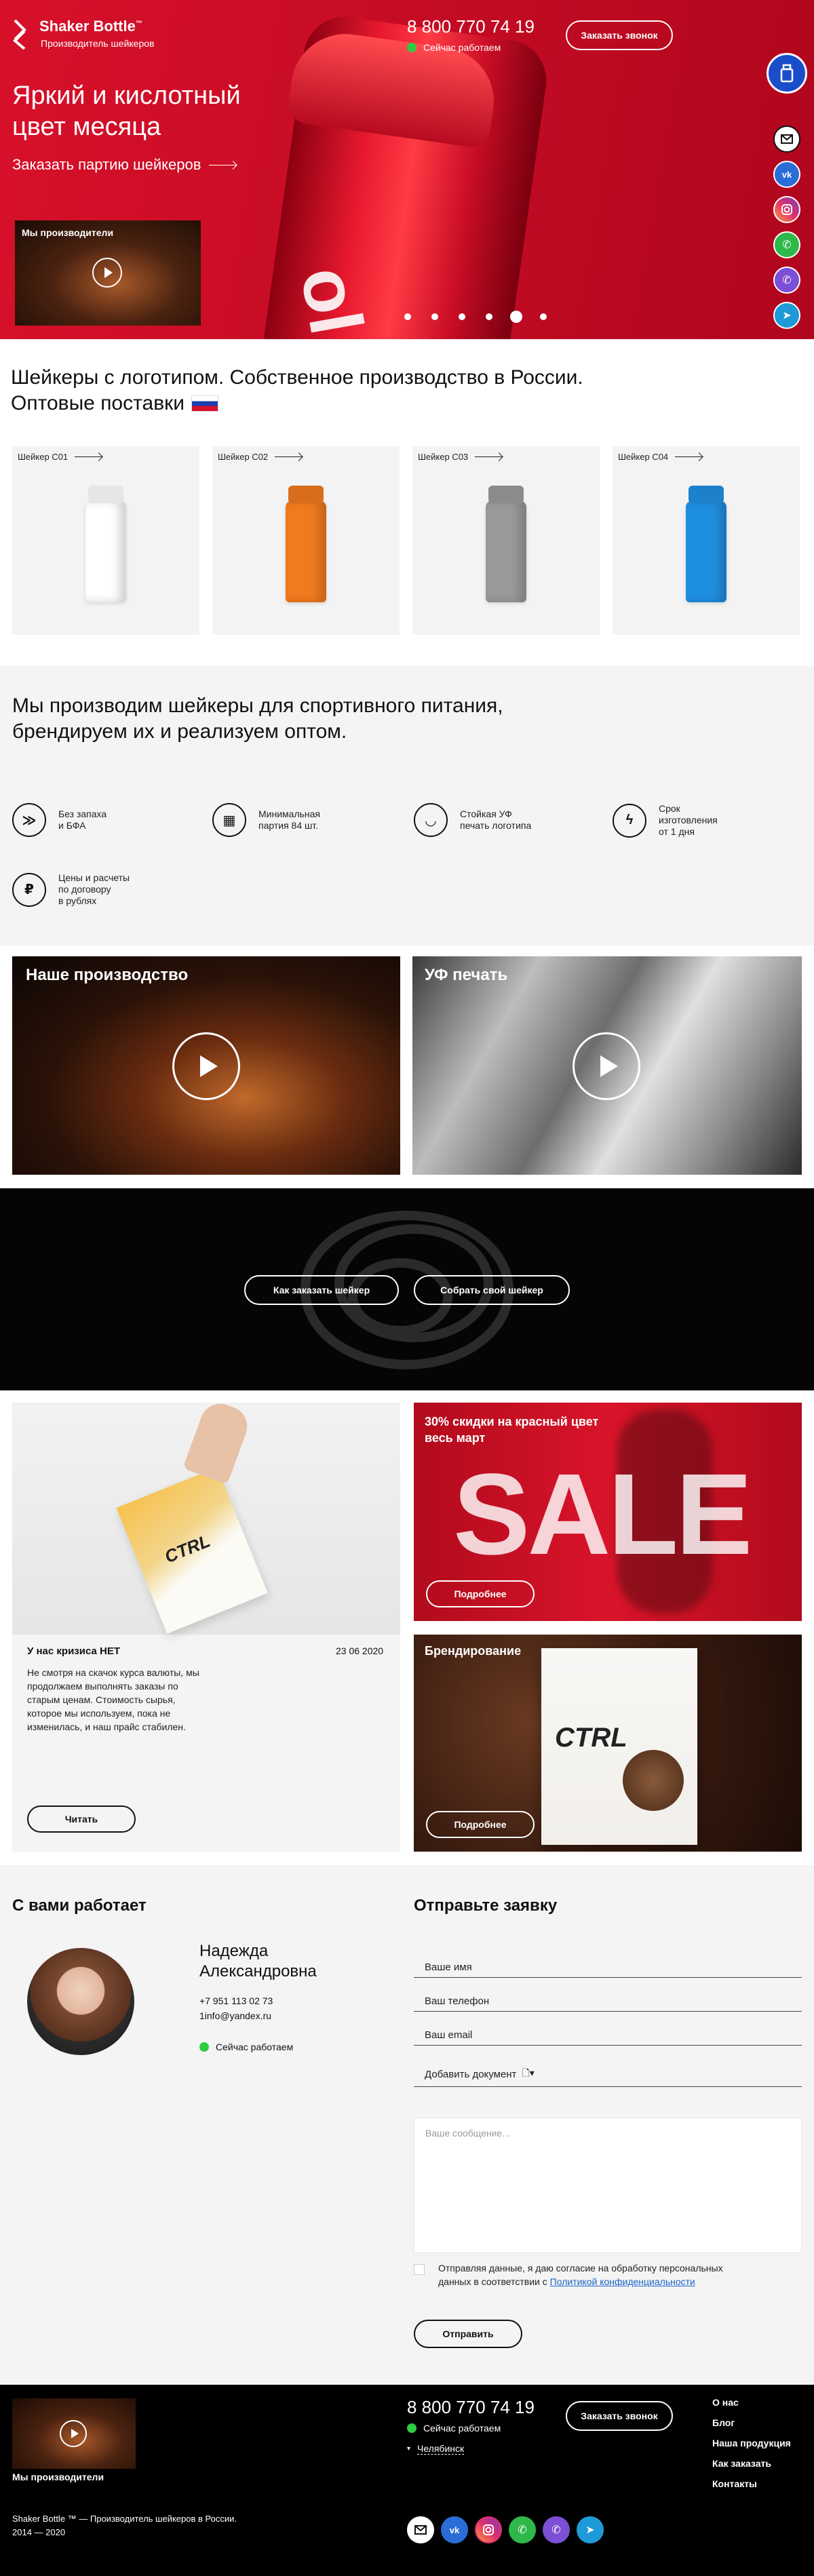 This screenshot has height=2576, width=814. Describe the element at coordinates (619, 2416) in the screenshot. I see `footer-callback-button: Заказать звонок` at that location.